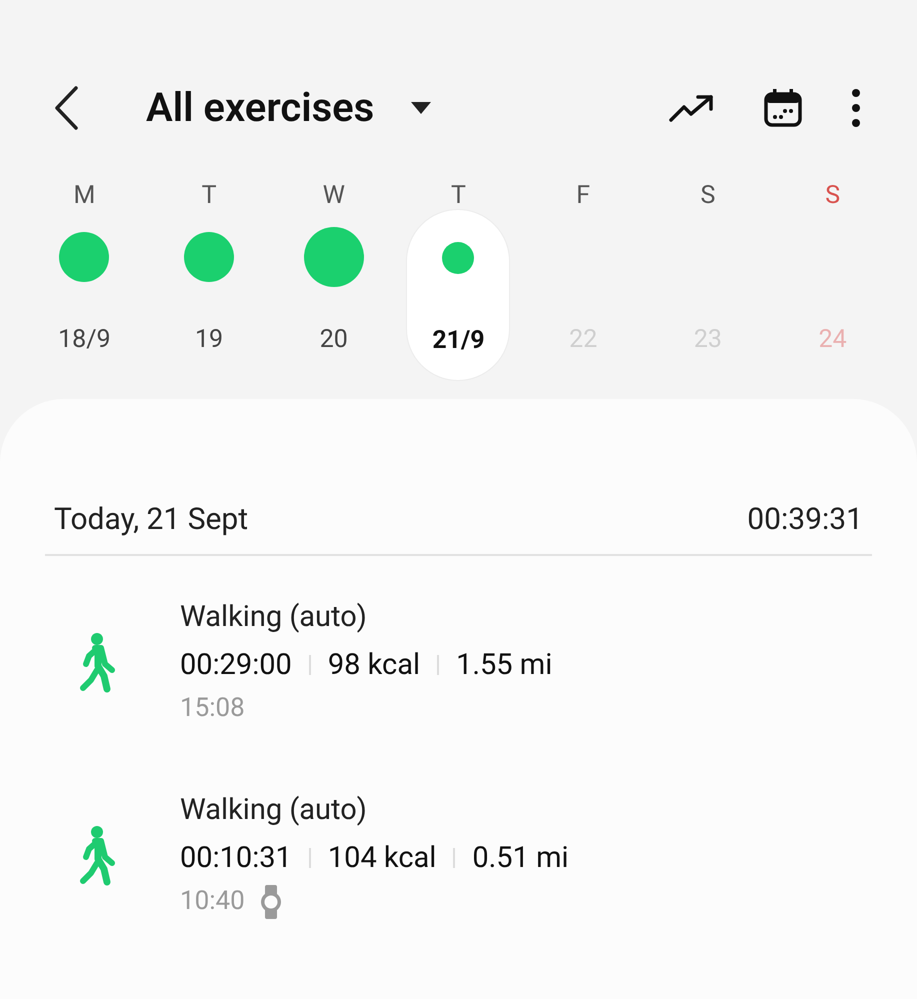 The image size is (917, 999). I want to click on weekday-label: F, so click(583, 196).